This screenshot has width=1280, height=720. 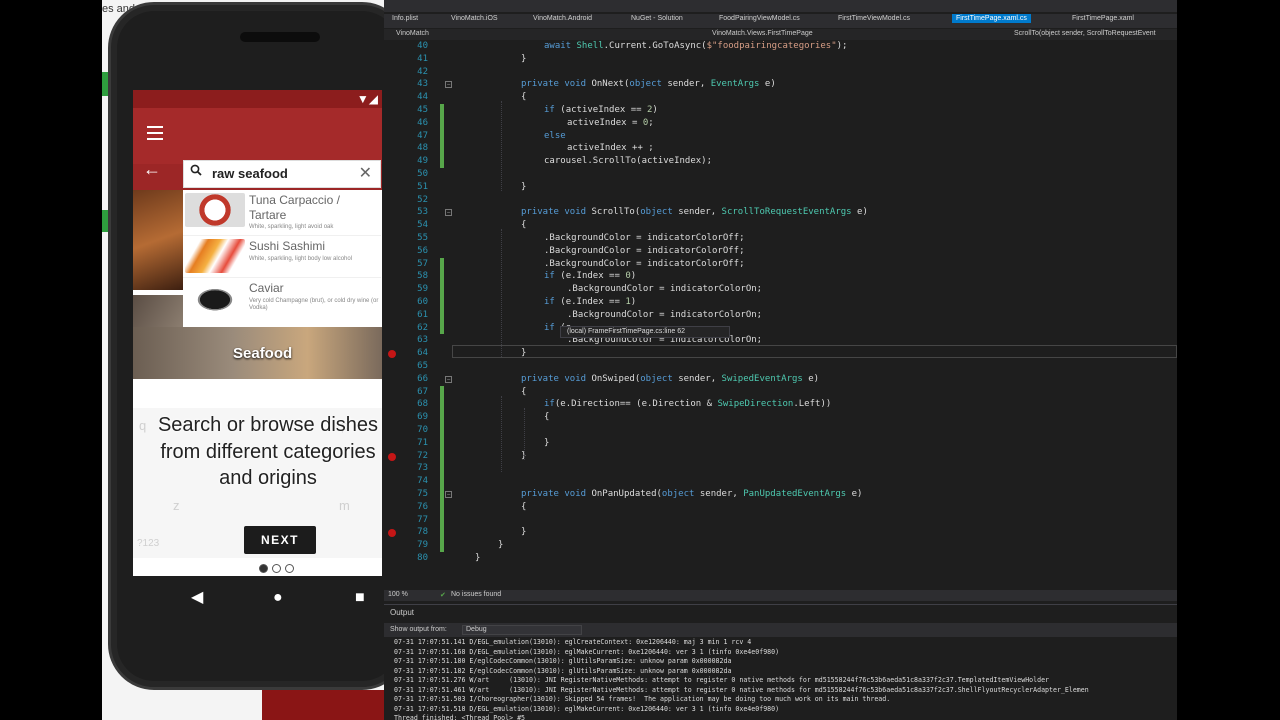 What do you see at coordinates (780, 302) in the screenshot?
I see `code-line: 60 if (e.Index == 1)` at bounding box center [780, 302].